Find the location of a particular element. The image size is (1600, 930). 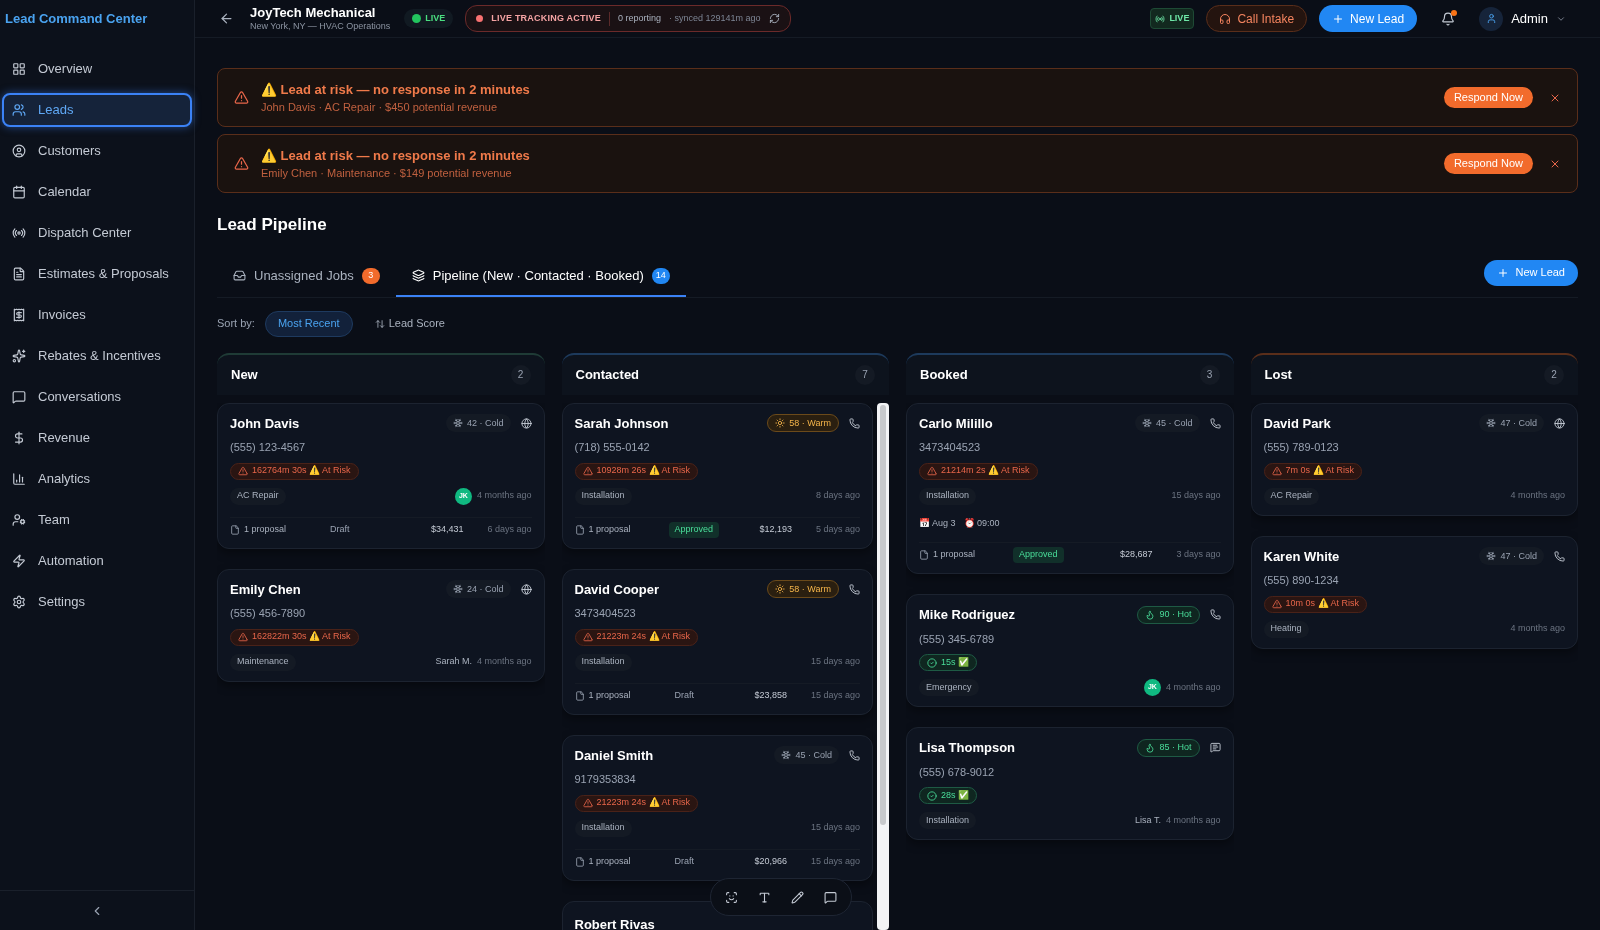

sort-option: Most Recent is located at coordinates (308, 323).